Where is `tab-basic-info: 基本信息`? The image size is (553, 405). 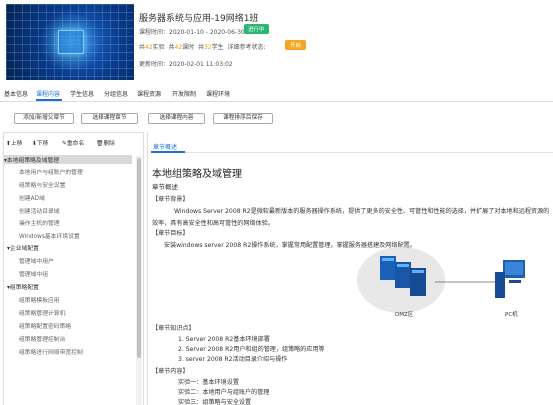 tab-basic-info: 基本信息 is located at coordinates (16, 93).